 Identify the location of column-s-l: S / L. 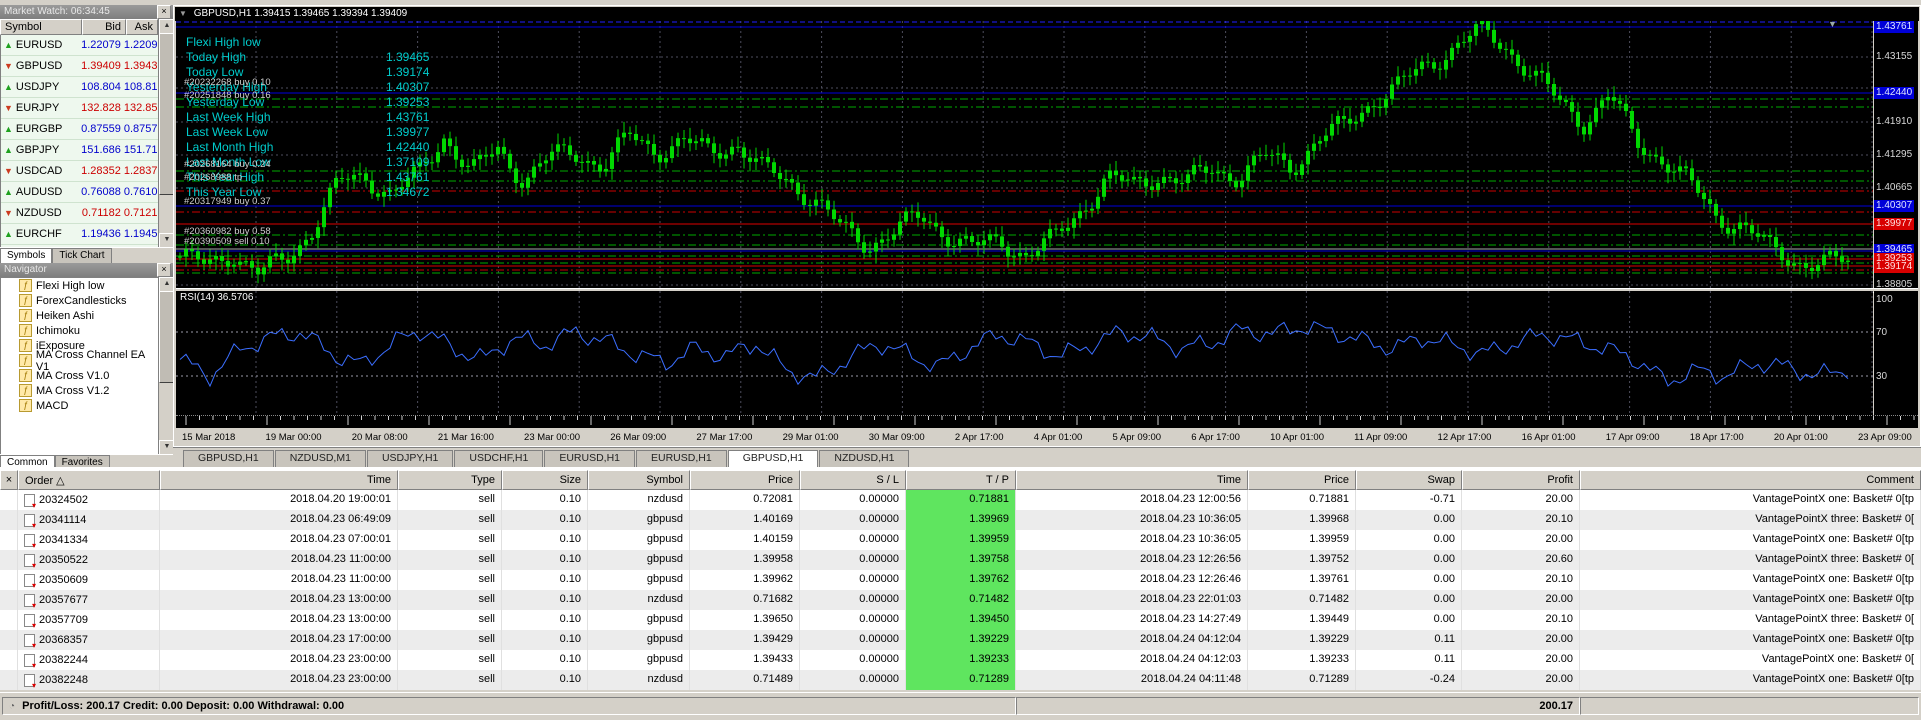
(853, 480).